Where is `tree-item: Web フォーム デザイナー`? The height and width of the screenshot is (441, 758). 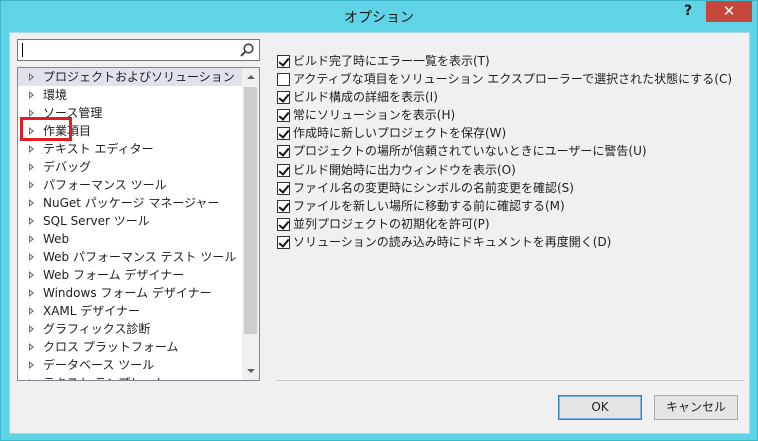
tree-item: Web フォーム デザイナー is located at coordinates (130, 275).